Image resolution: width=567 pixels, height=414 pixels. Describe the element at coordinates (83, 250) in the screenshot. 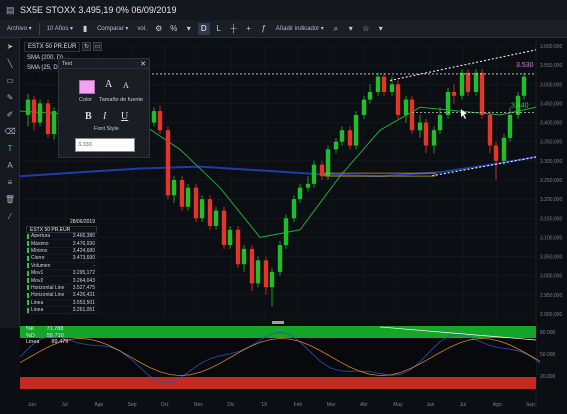

I see `data-value: 3.424,680` at that location.